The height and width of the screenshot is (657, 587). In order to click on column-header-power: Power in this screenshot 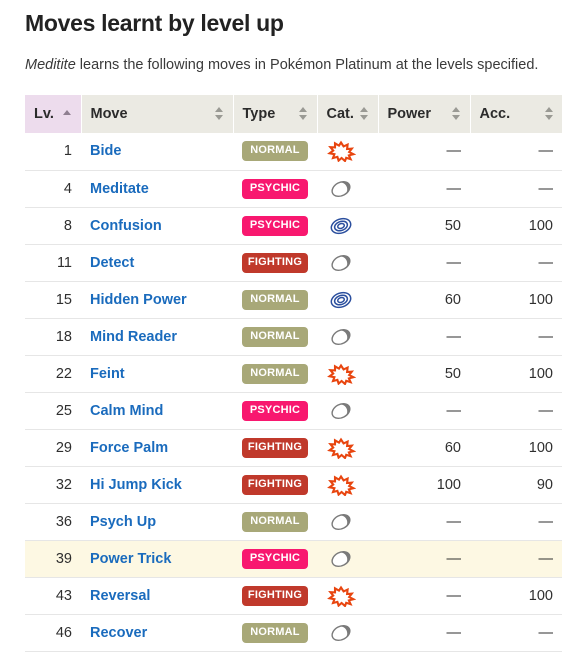, I will do `click(424, 114)`.